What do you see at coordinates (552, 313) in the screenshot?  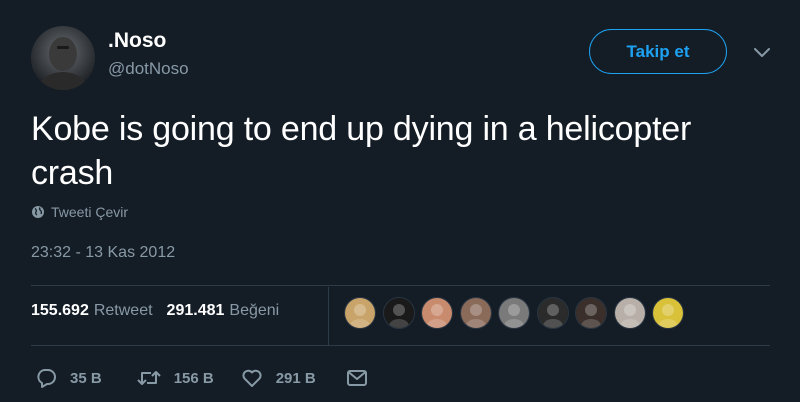 I see `liker-6-avatar` at bounding box center [552, 313].